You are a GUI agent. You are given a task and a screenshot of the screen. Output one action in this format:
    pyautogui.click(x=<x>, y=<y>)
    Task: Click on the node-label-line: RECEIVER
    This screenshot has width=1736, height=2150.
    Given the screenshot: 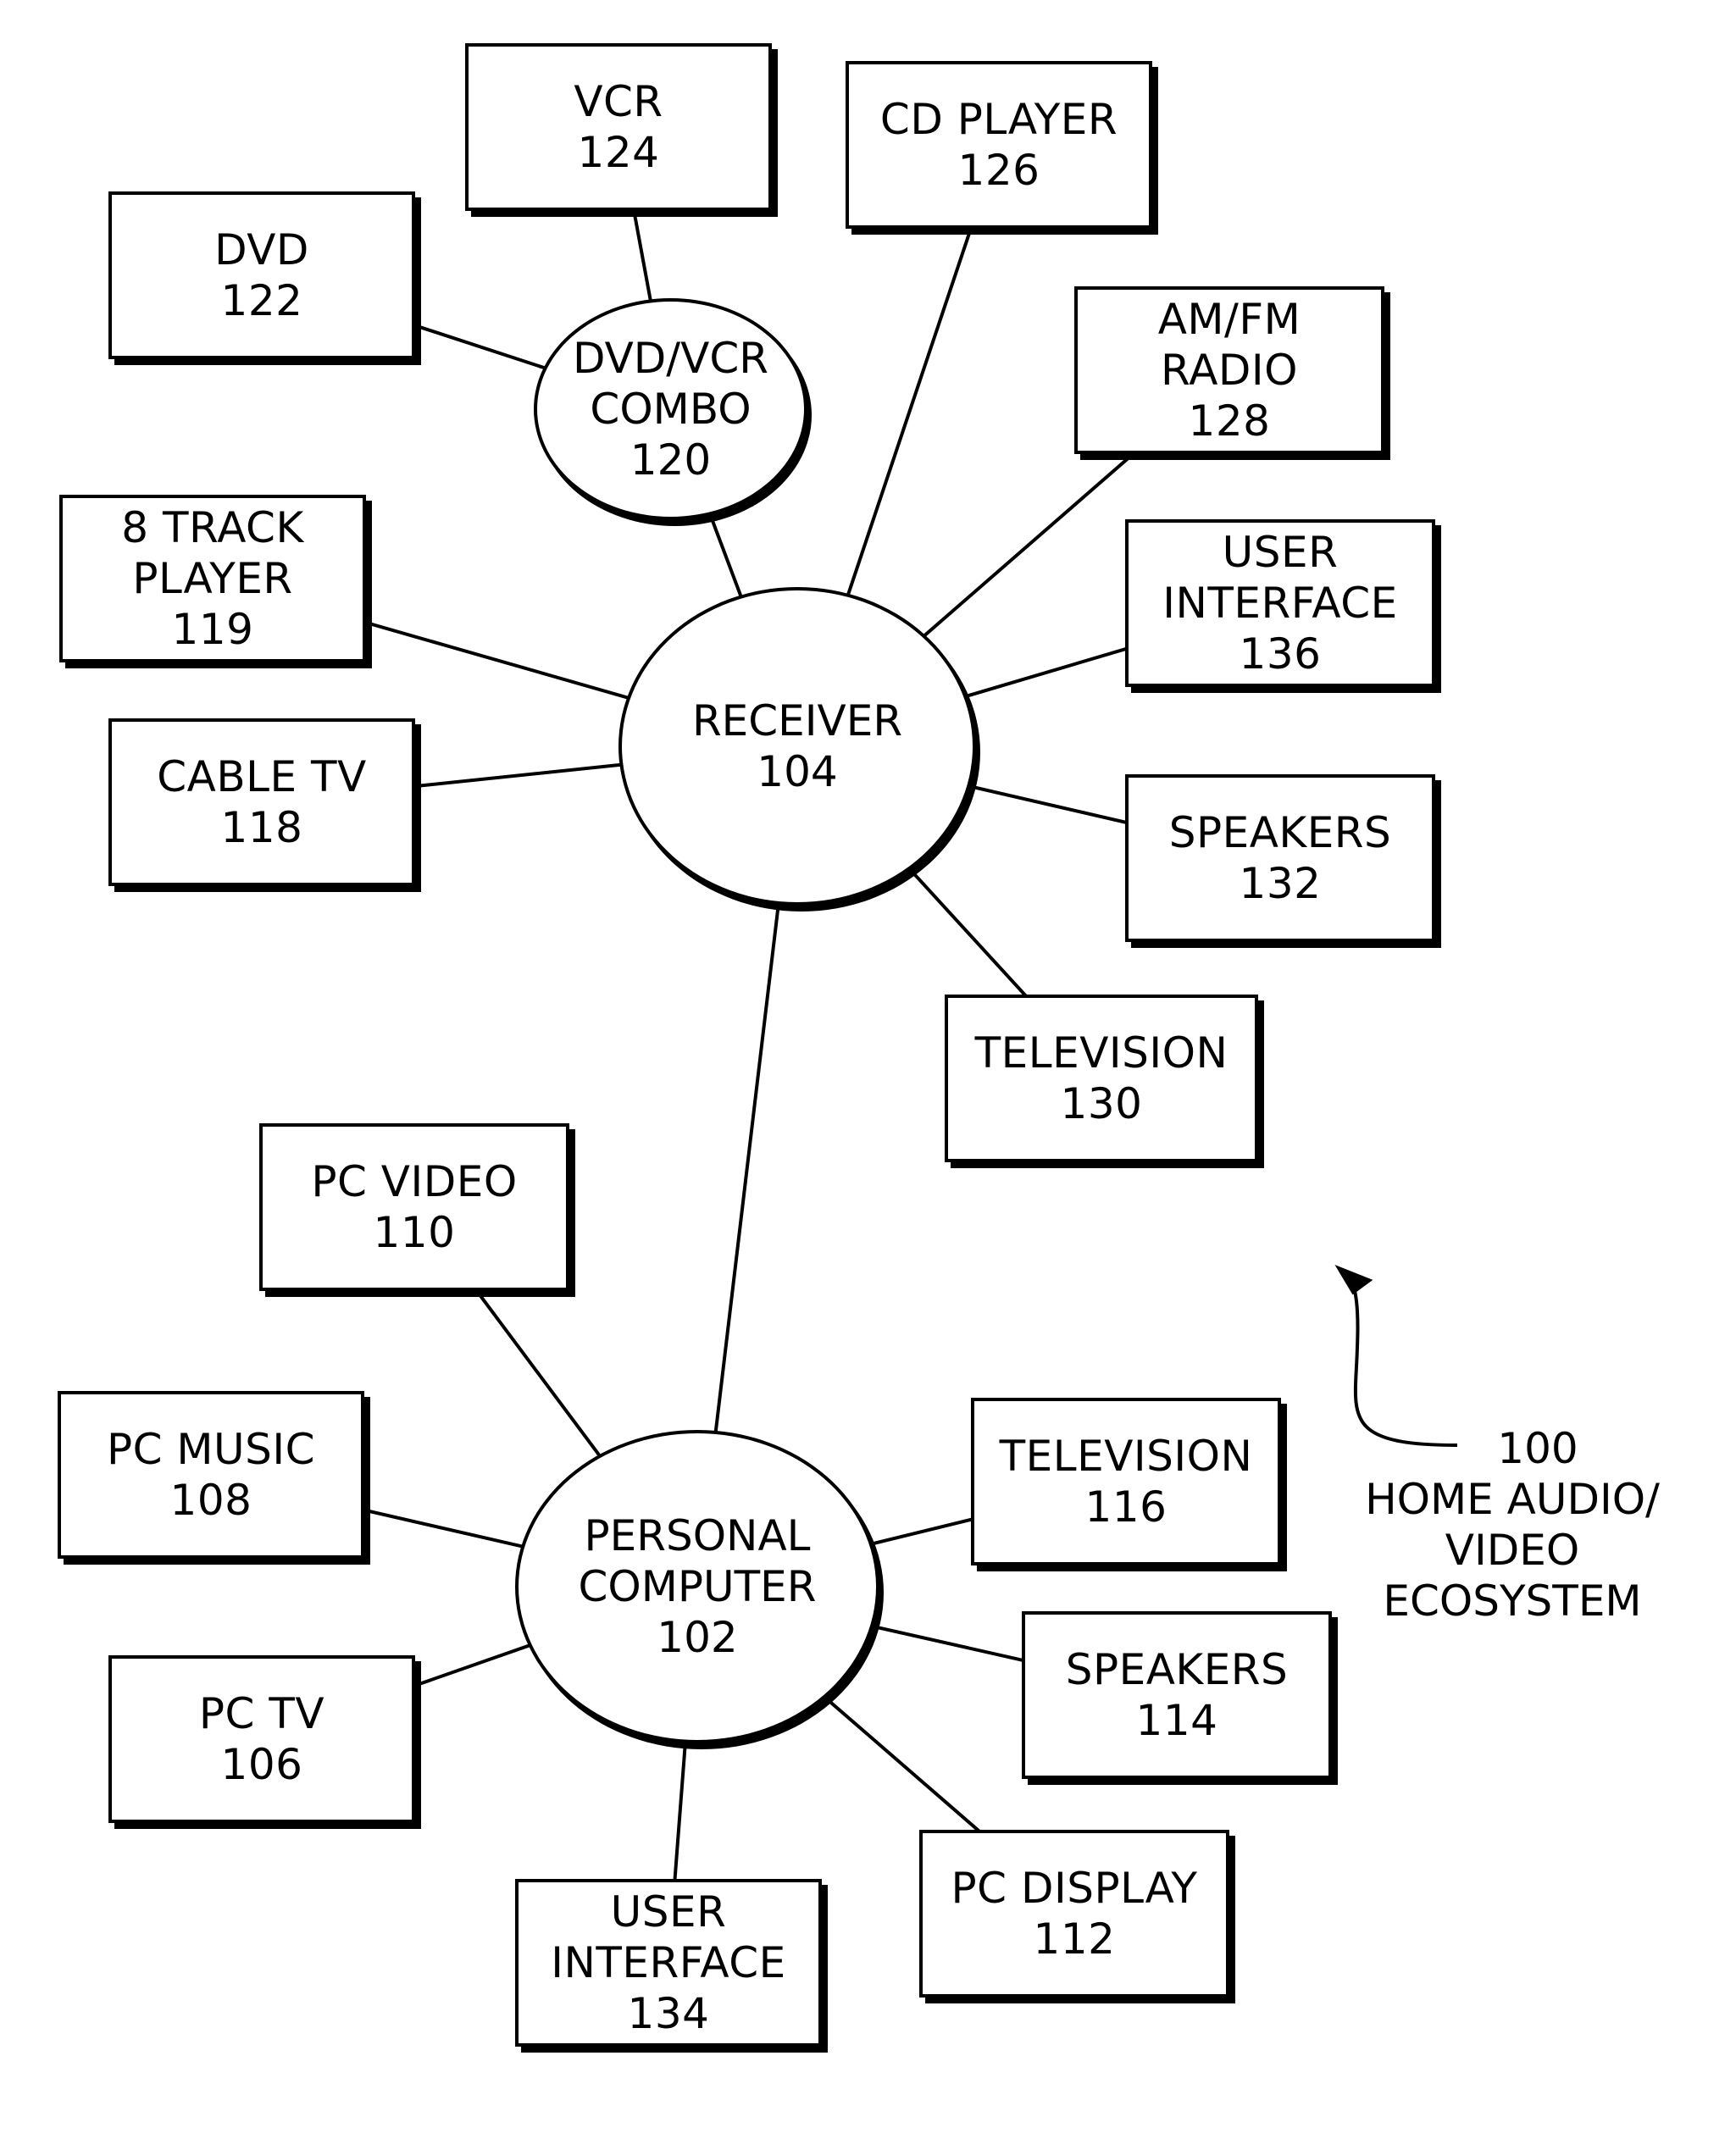 What is the action you would take?
    pyautogui.click(x=797, y=721)
    